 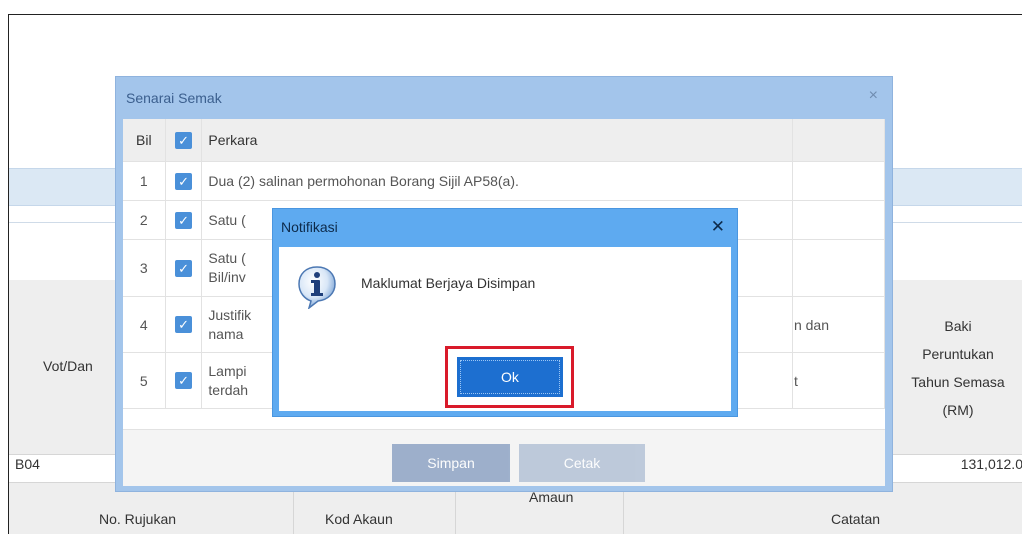 I want to click on notification-body: Maklumat Berjaya Disimpan Ok, so click(x=505, y=329).